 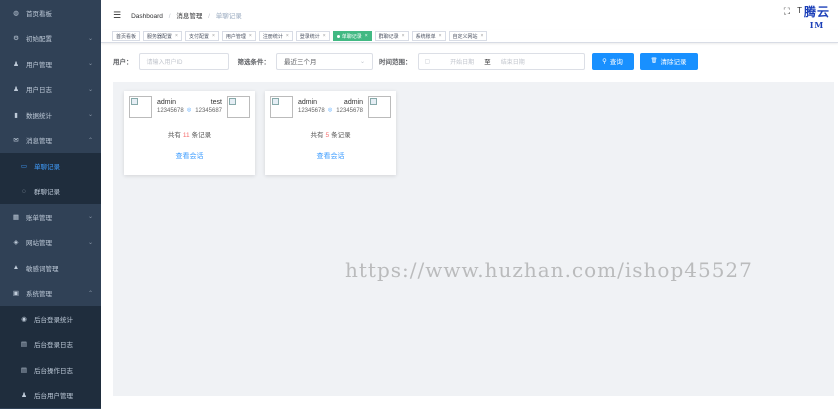 I want to click on tag-4: 注册统计 ×, so click(x=275, y=36).